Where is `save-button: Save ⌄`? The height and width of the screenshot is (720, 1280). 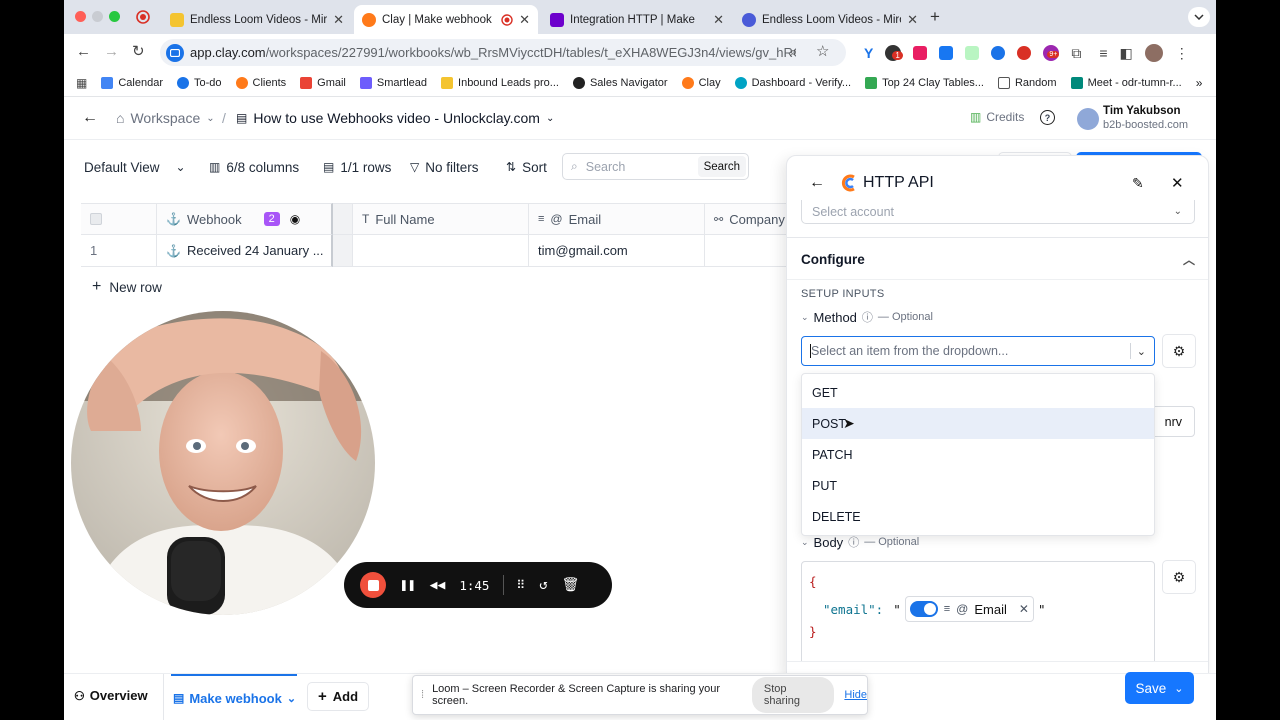 save-button: Save ⌄ is located at coordinates (1159, 688).